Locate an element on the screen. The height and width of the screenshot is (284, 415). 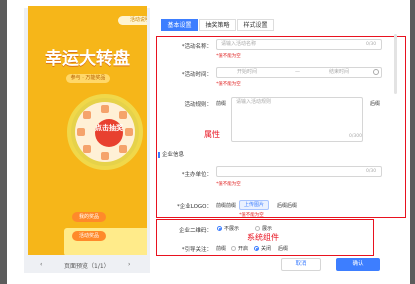
preview-pager: ‹ 页面预览（1/1） › is located at coordinates (87, 265).